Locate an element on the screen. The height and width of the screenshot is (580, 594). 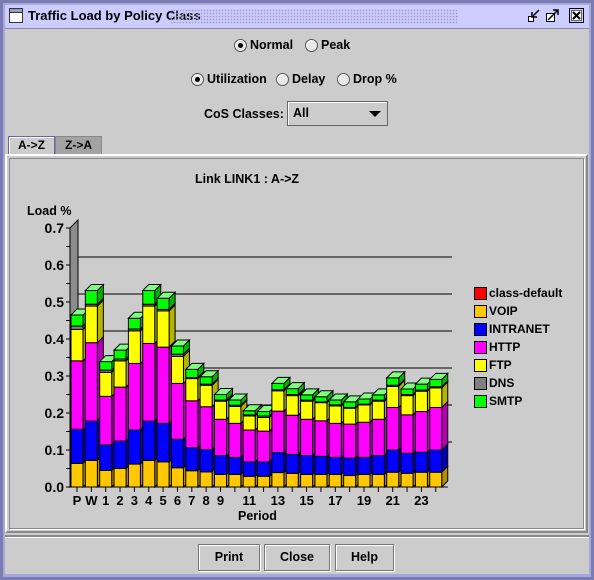
title-bar: Traffic Load by Policy Class is located at coordinates (297, 17).